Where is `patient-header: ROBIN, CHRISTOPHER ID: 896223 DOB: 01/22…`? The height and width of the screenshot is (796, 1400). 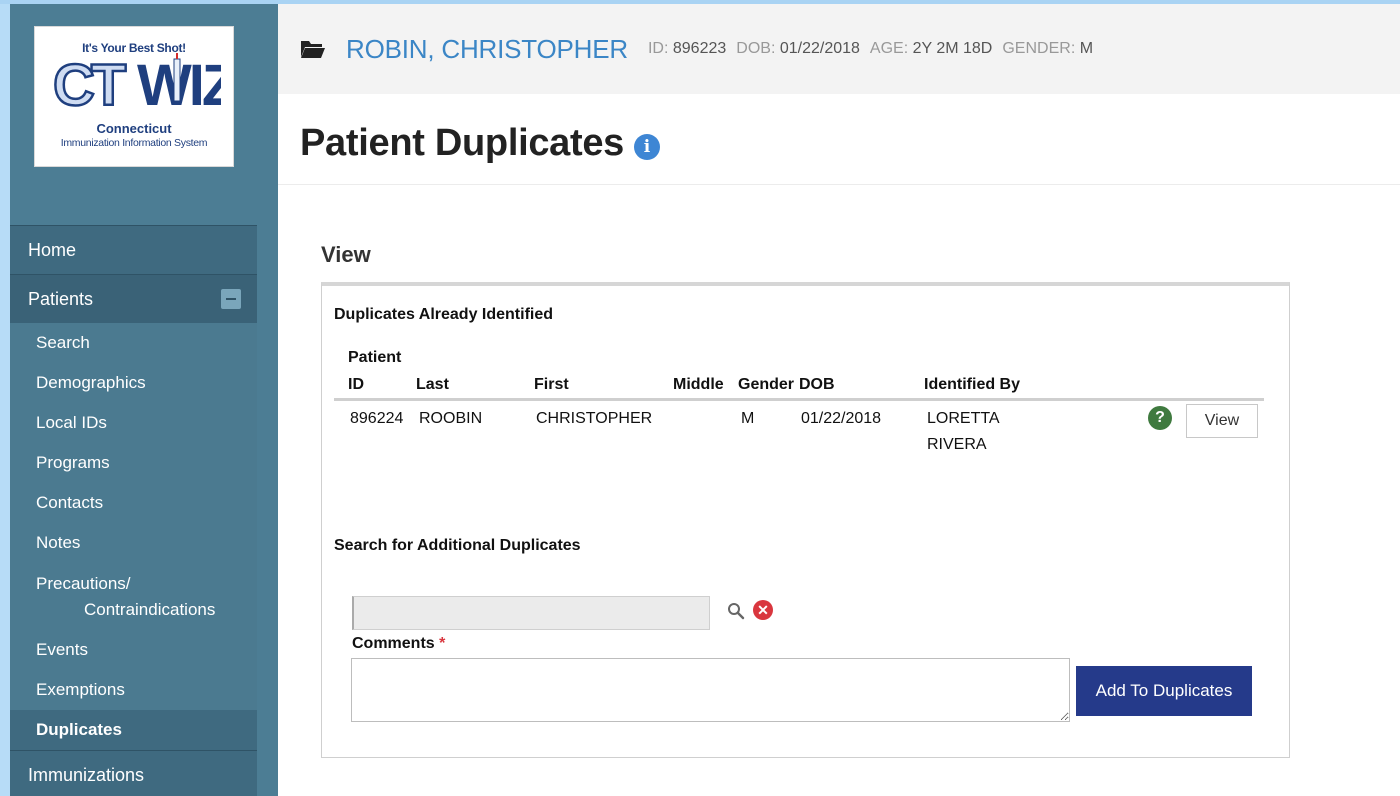
patient-header: ROBIN, CHRISTOPHER ID: 896223 DOB: 01/22… is located at coordinates (839, 49).